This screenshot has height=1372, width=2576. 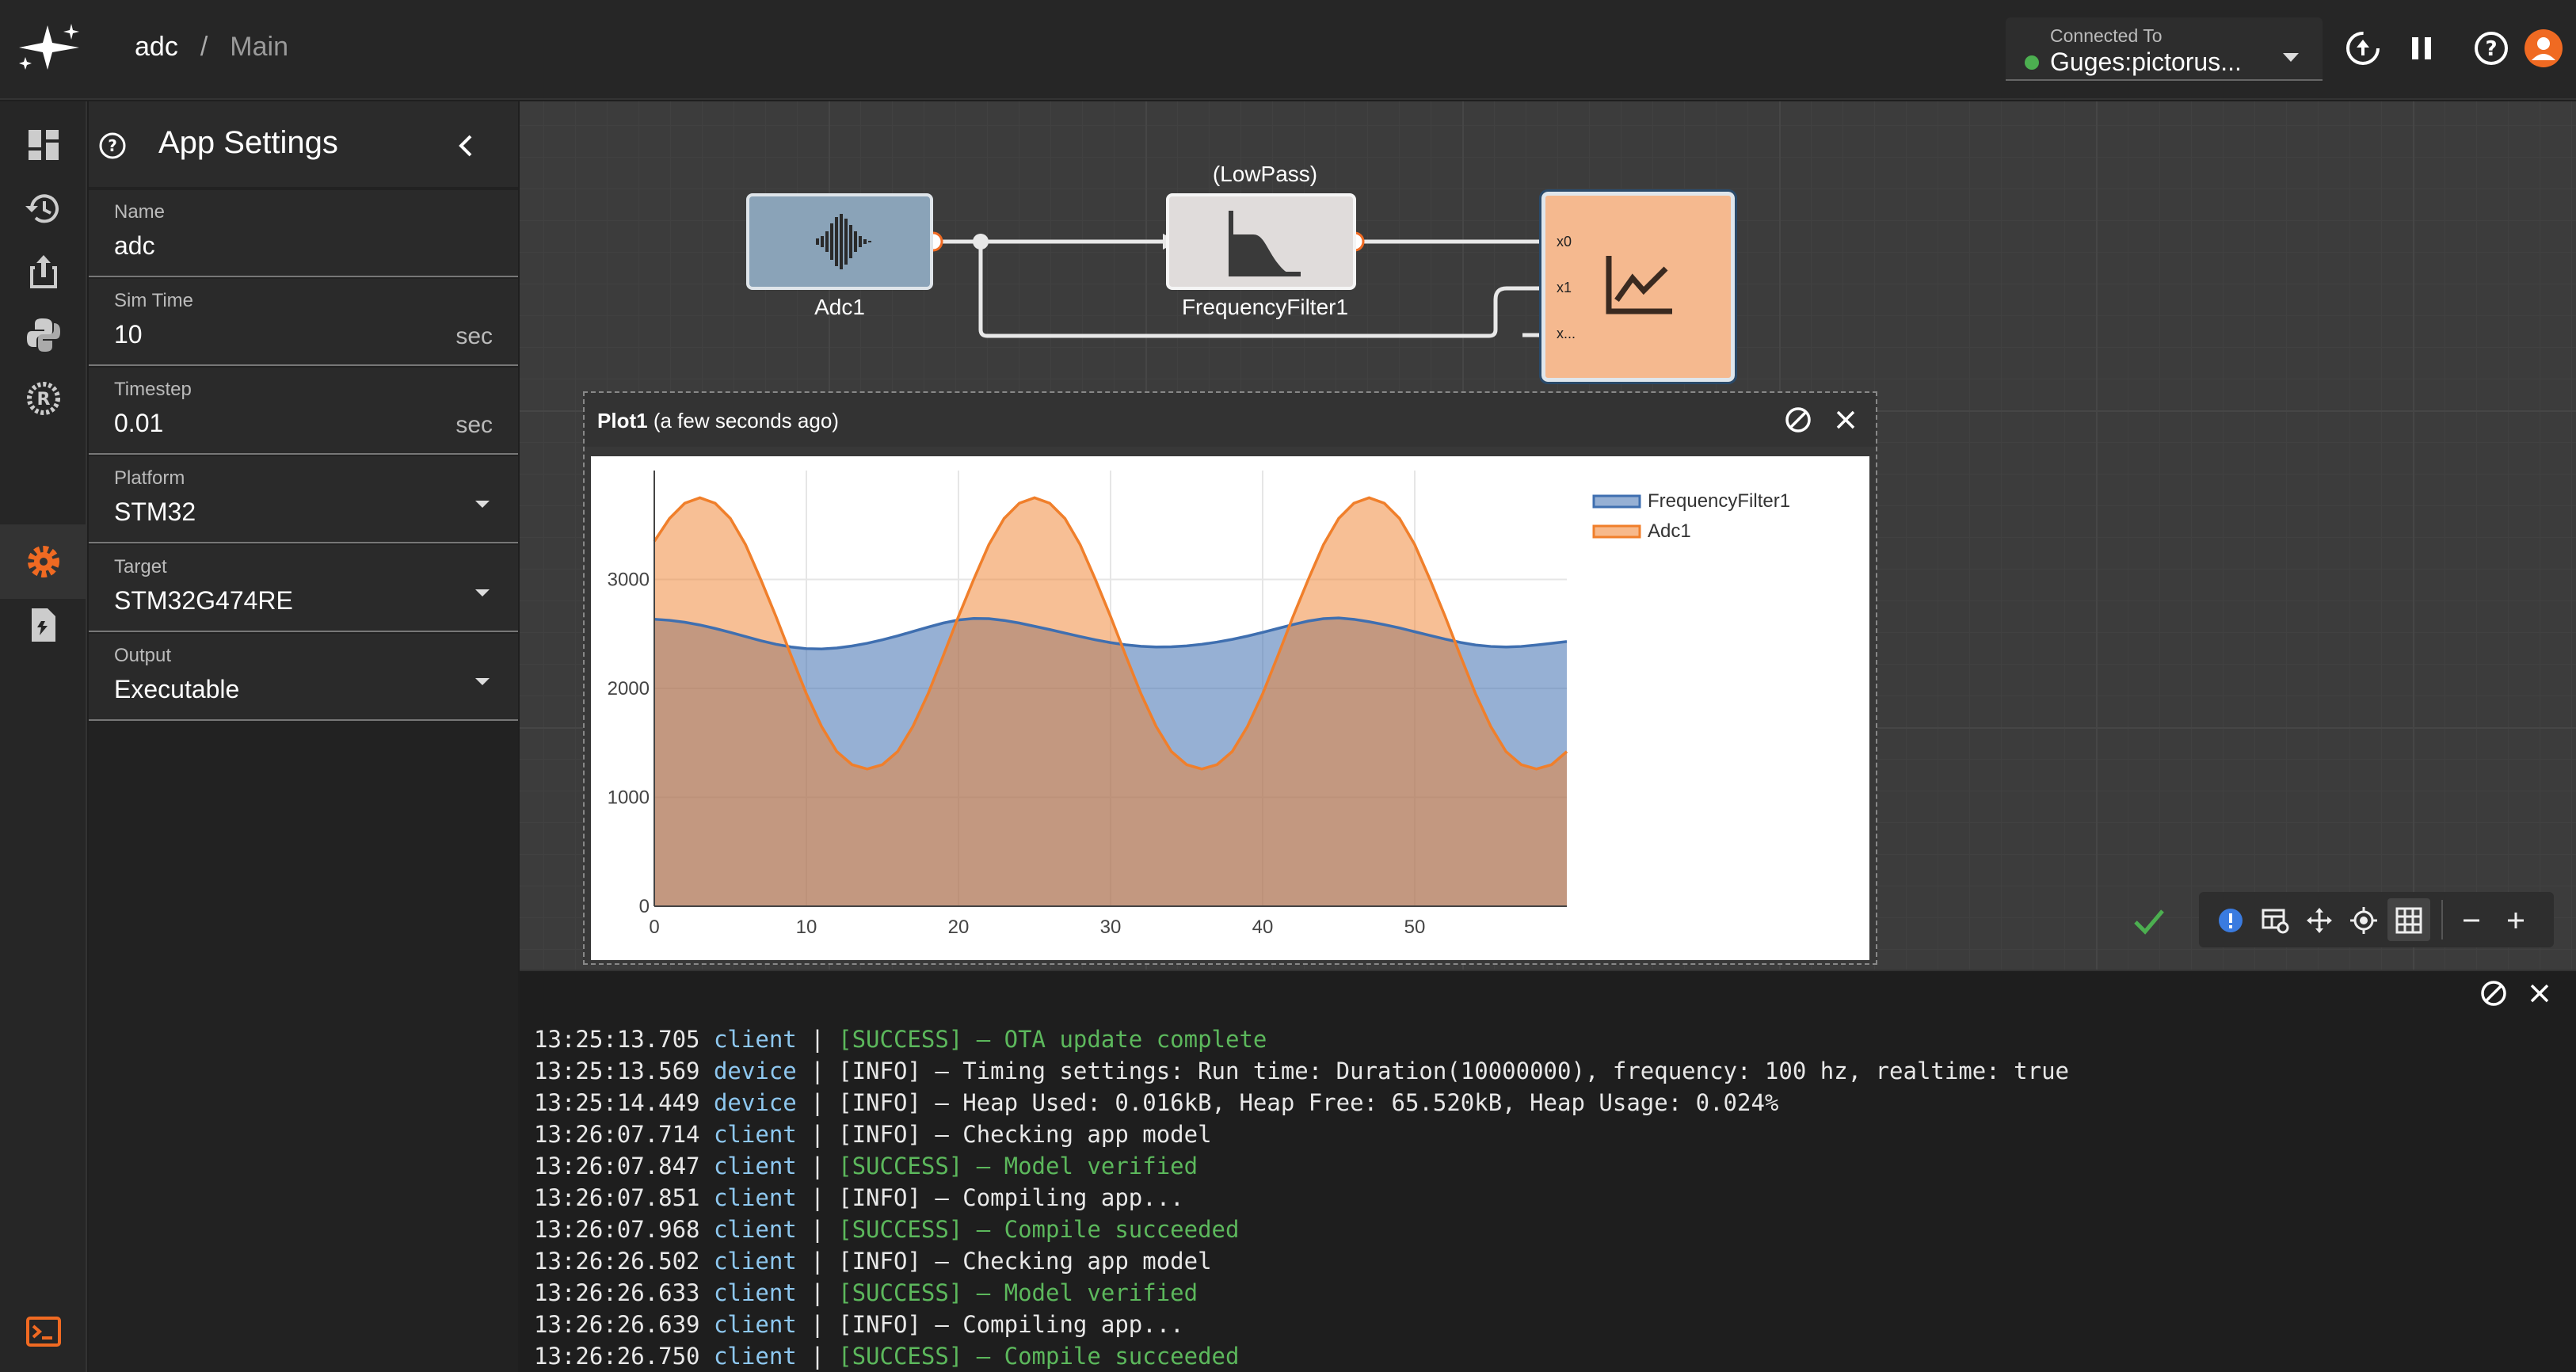 What do you see at coordinates (2516, 920) in the screenshot?
I see `zoom-in-icon` at bounding box center [2516, 920].